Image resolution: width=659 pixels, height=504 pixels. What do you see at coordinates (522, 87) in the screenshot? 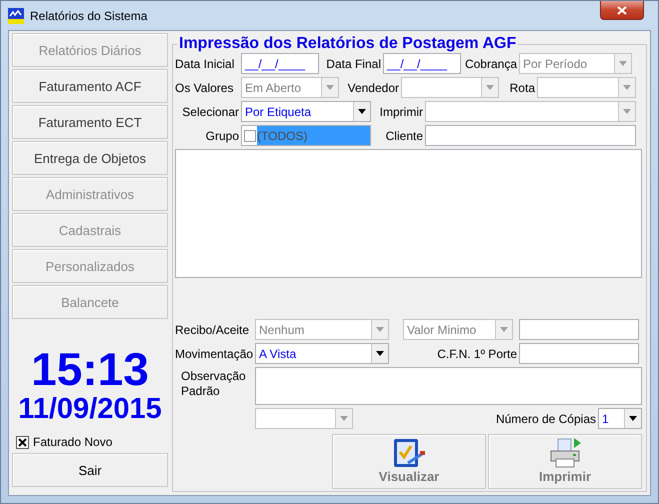
I see `field-label: Rota` at bounding box center [522, 87].